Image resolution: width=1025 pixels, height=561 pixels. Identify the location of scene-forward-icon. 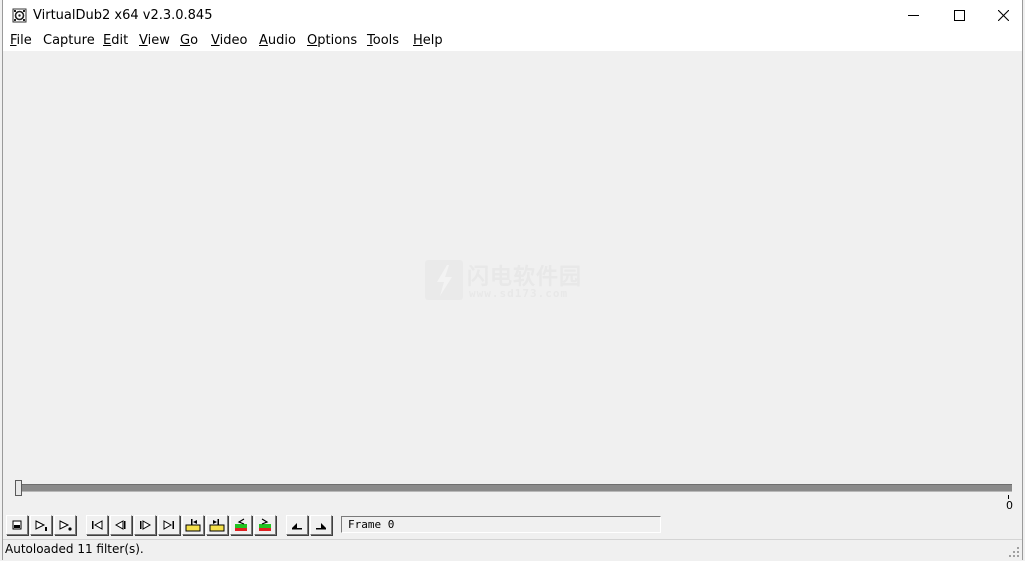
(265, 524).